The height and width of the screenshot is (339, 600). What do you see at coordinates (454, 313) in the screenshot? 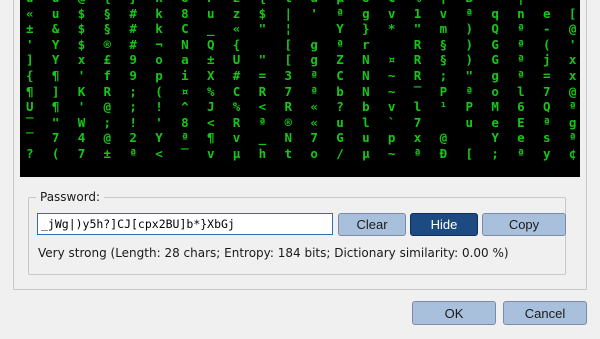
I see `ok-button: OK` at bounding box center [454, 313].